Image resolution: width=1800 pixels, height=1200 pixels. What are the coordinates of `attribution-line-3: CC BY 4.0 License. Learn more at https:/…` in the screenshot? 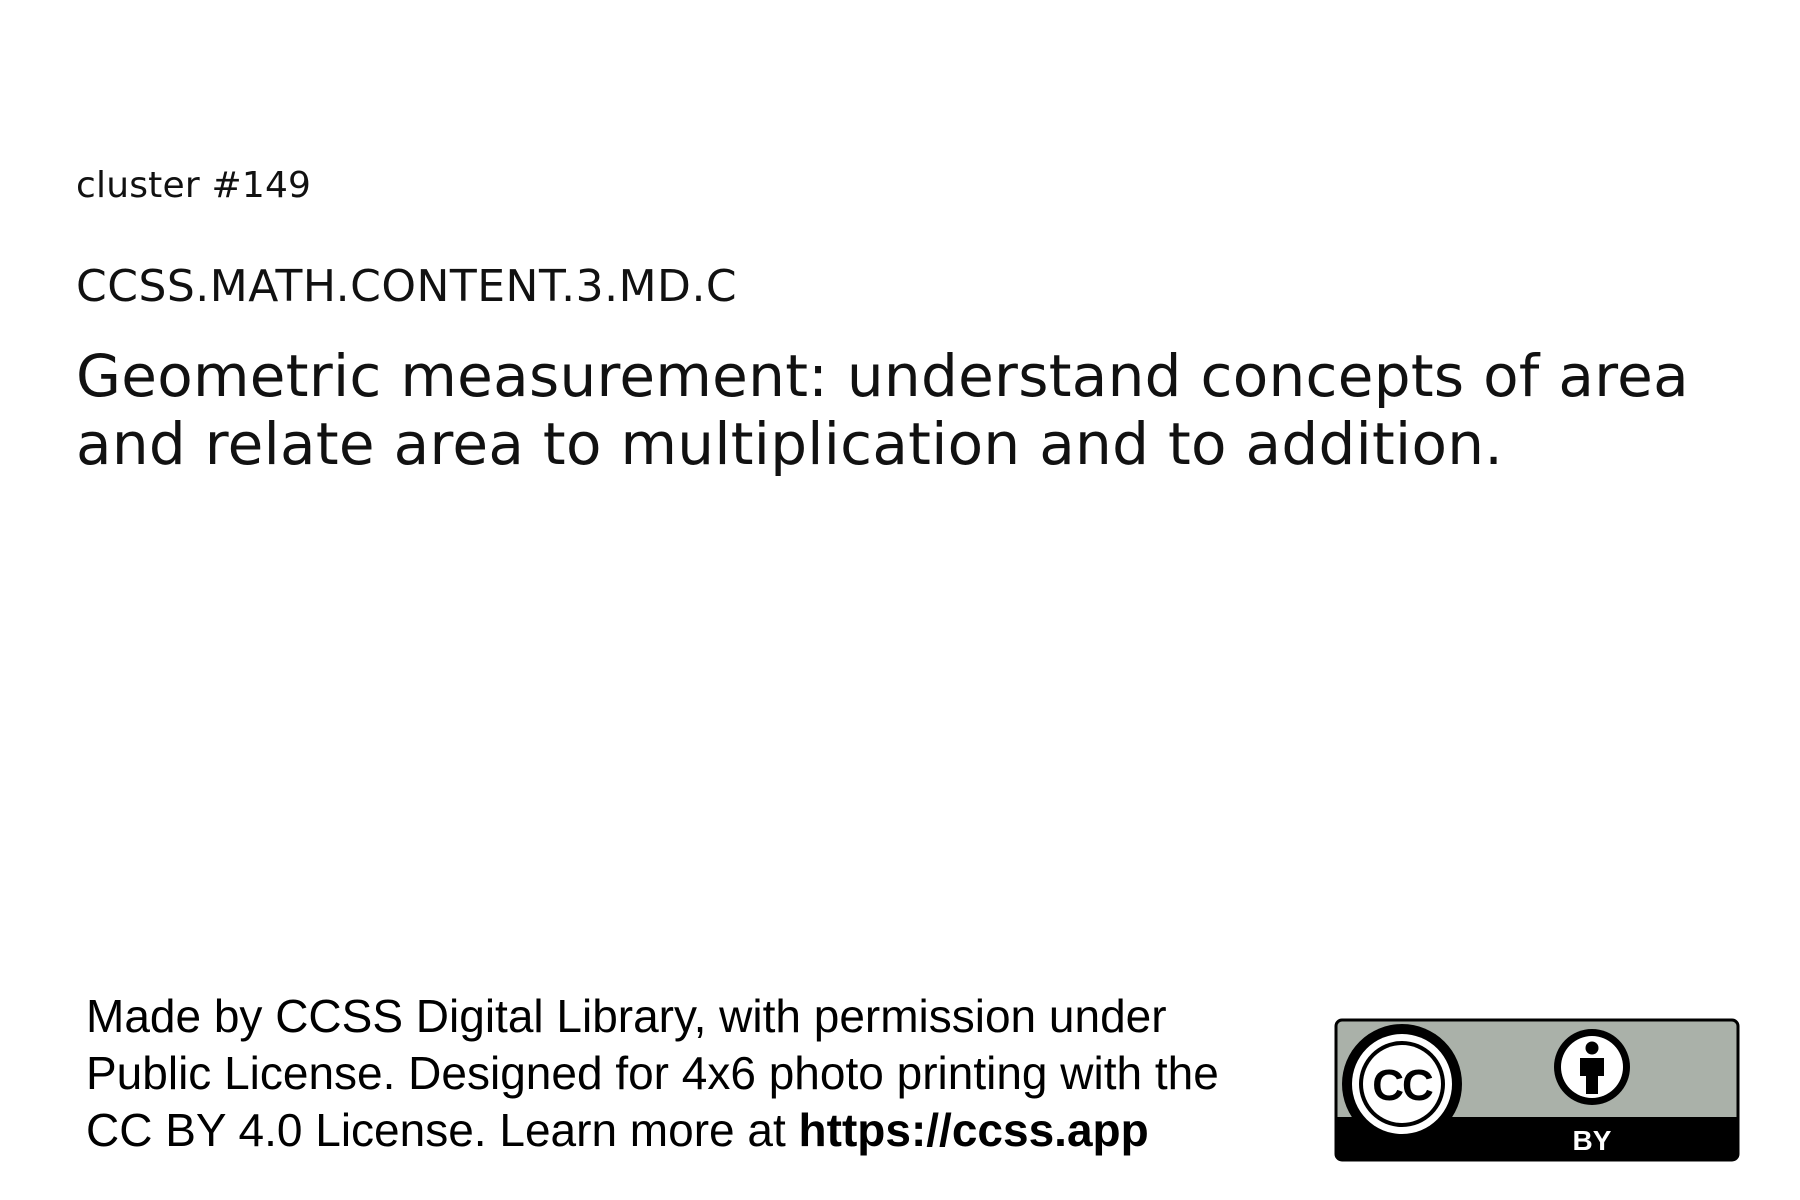 It's located at (711, 1130).